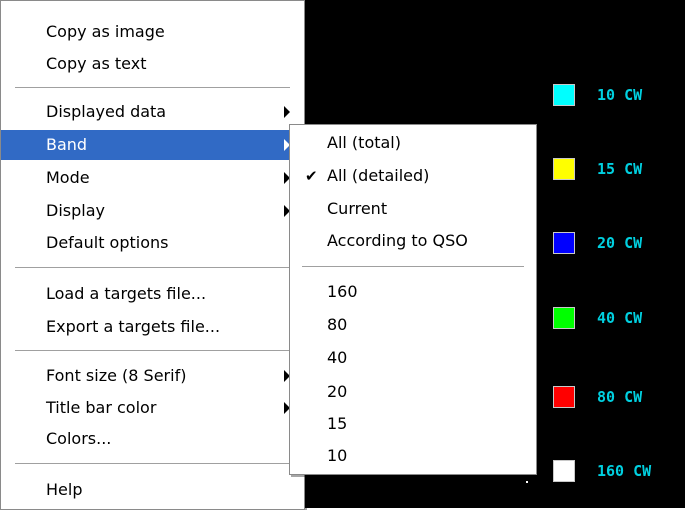  I want to click on menu-item-label: Displayed data, so click(106, 111).